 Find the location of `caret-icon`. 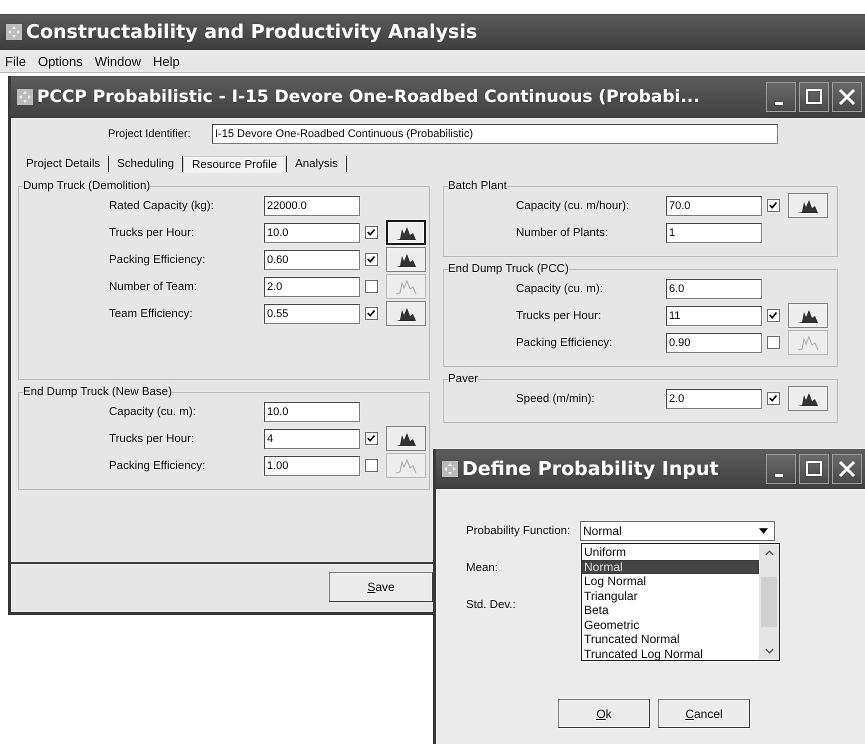

caret-icon is located at coordinates (763, 531).